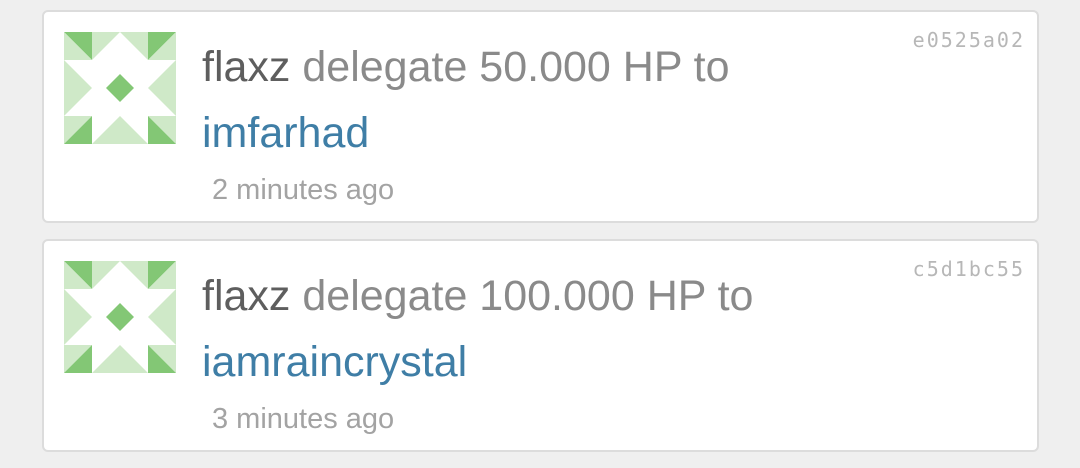 The height and width of the screenshot is (468, 1080). I want to click on target-account-link: iamraincrystal, so click(527, 362).